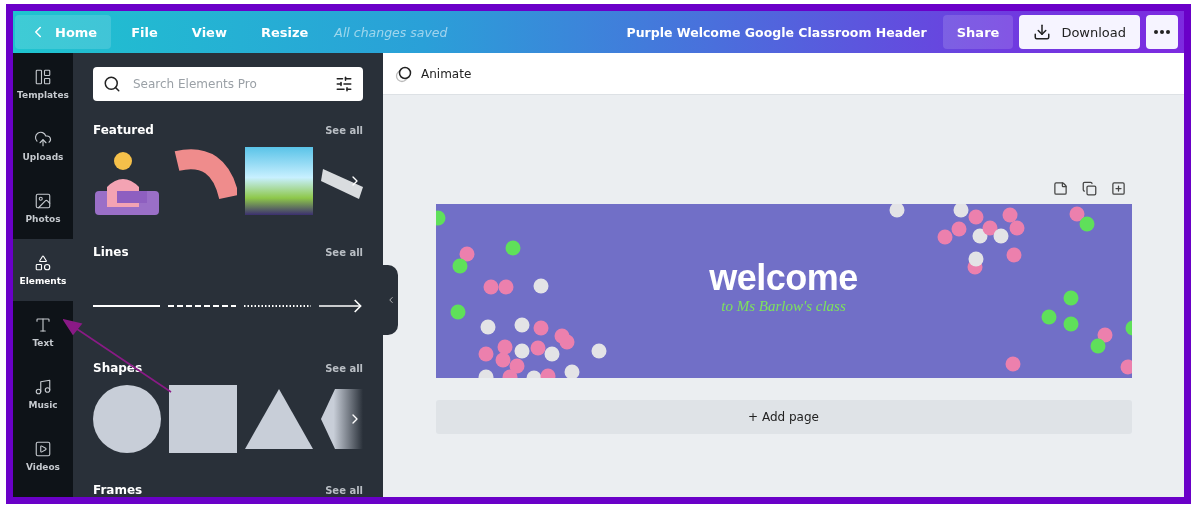 The image size is (1195, 508). What do you see at coordinates (1079, 32) in the screenshot?
I see `download-button: Download` at bounding box center [1079, 32].